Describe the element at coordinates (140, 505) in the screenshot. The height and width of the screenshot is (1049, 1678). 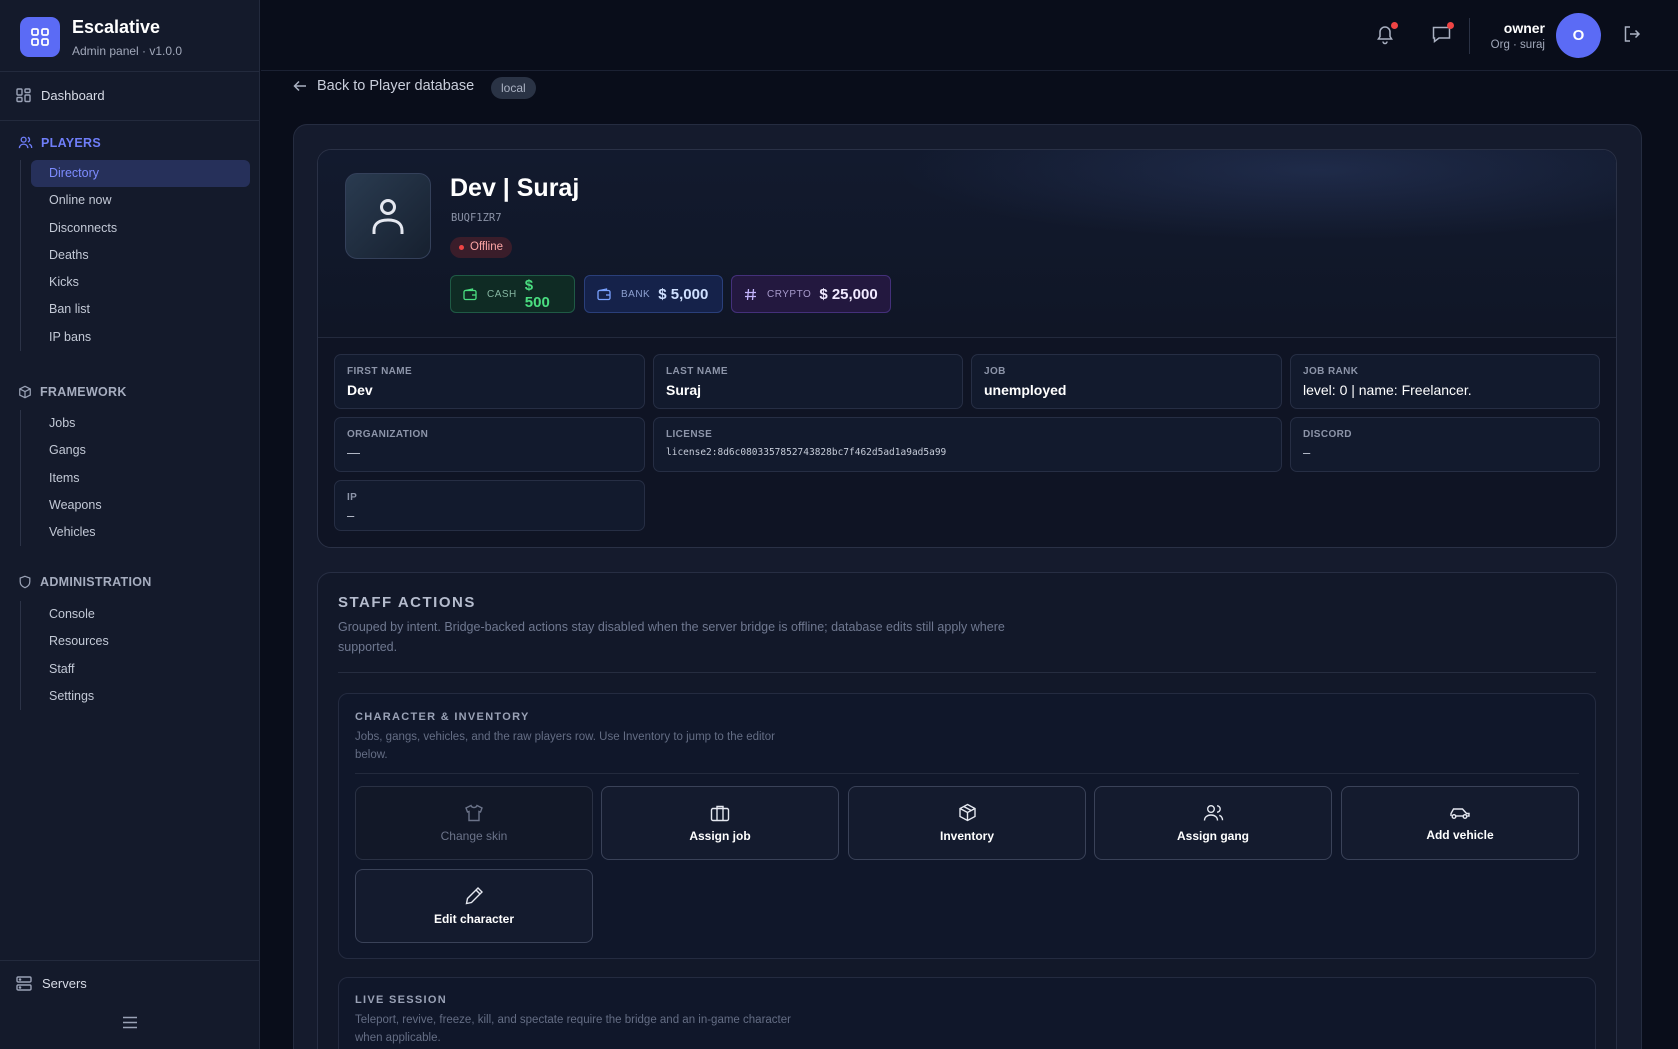
I see `sidebar-item-weapons: Weapons` at that location.